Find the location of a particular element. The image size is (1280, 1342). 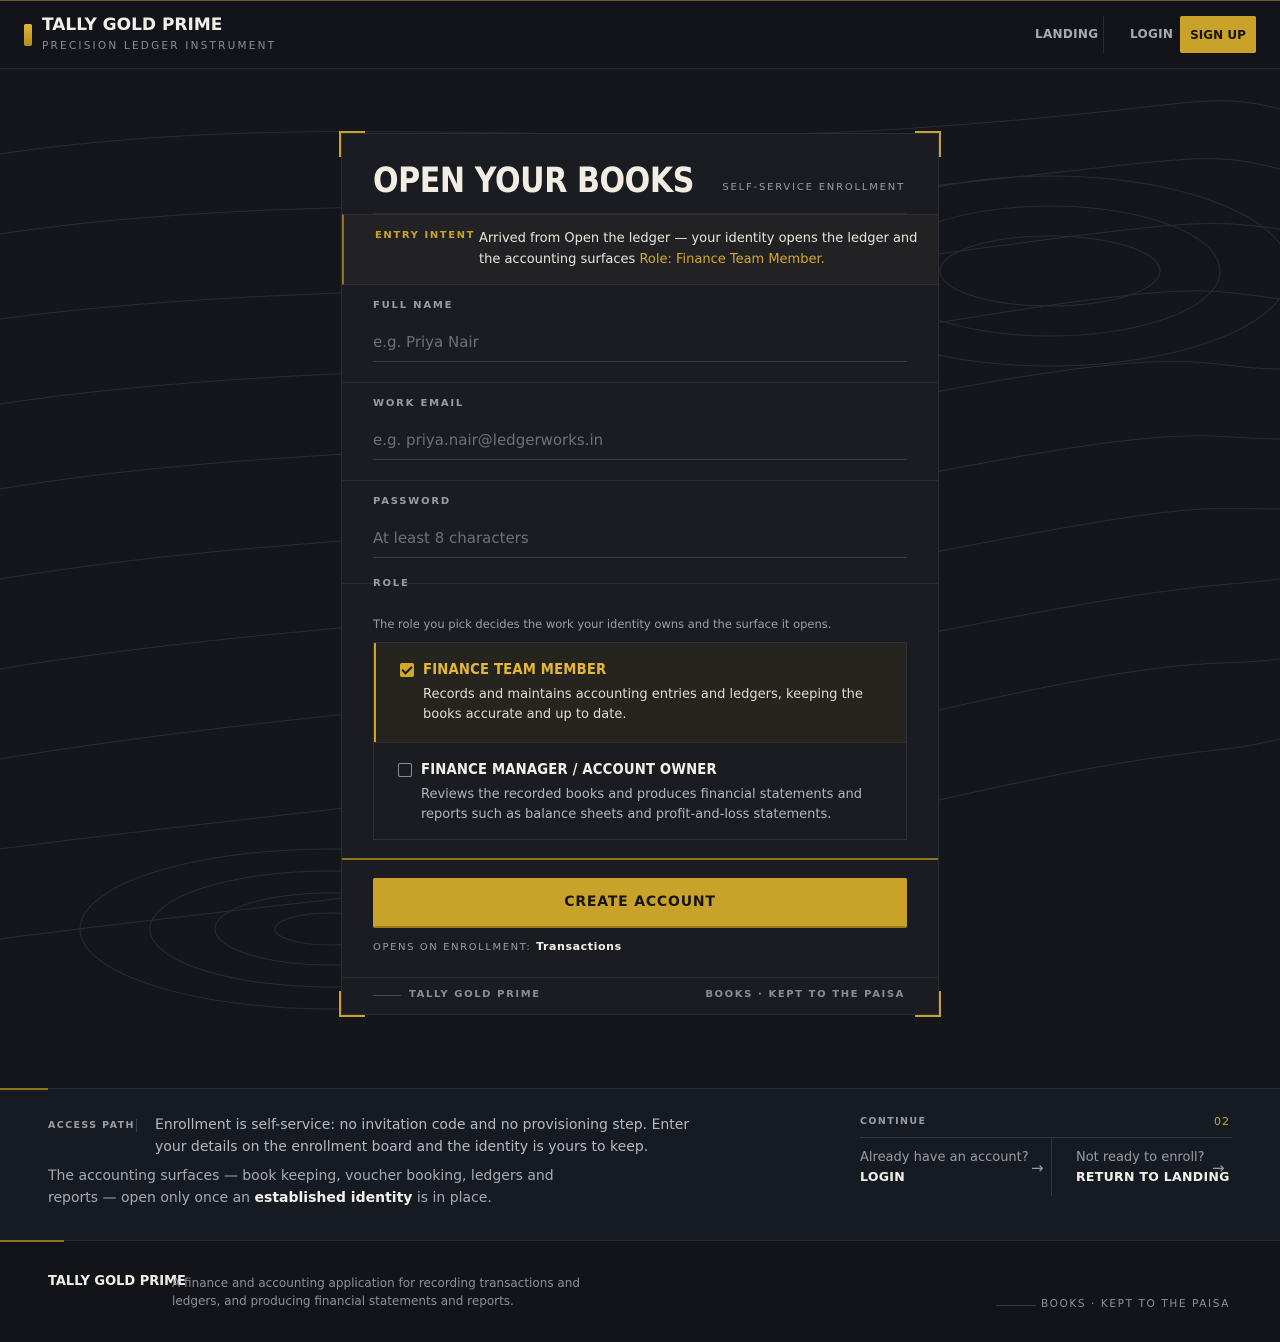

password-label: PASSWORD is located at coordinates (412, 501).